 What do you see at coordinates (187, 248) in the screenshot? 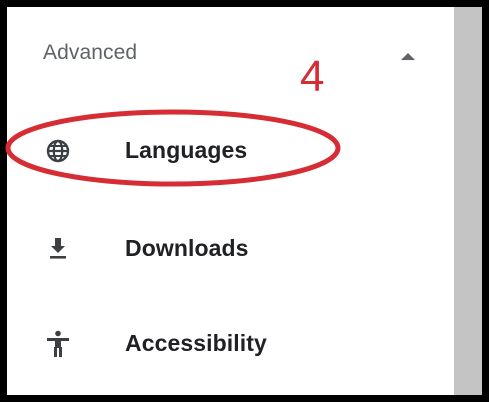
I see `sidebar-item-label: Downloads` at bounding box center [187, 248].